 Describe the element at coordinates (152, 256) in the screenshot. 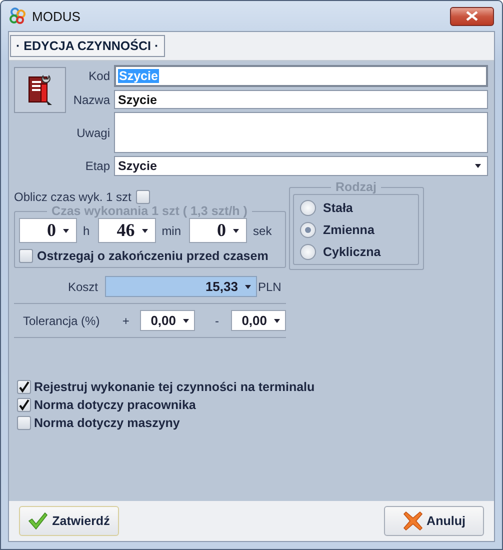

I see `checkbox-label: Ostrzegaj o zakończeniu przed czasem` at that location.